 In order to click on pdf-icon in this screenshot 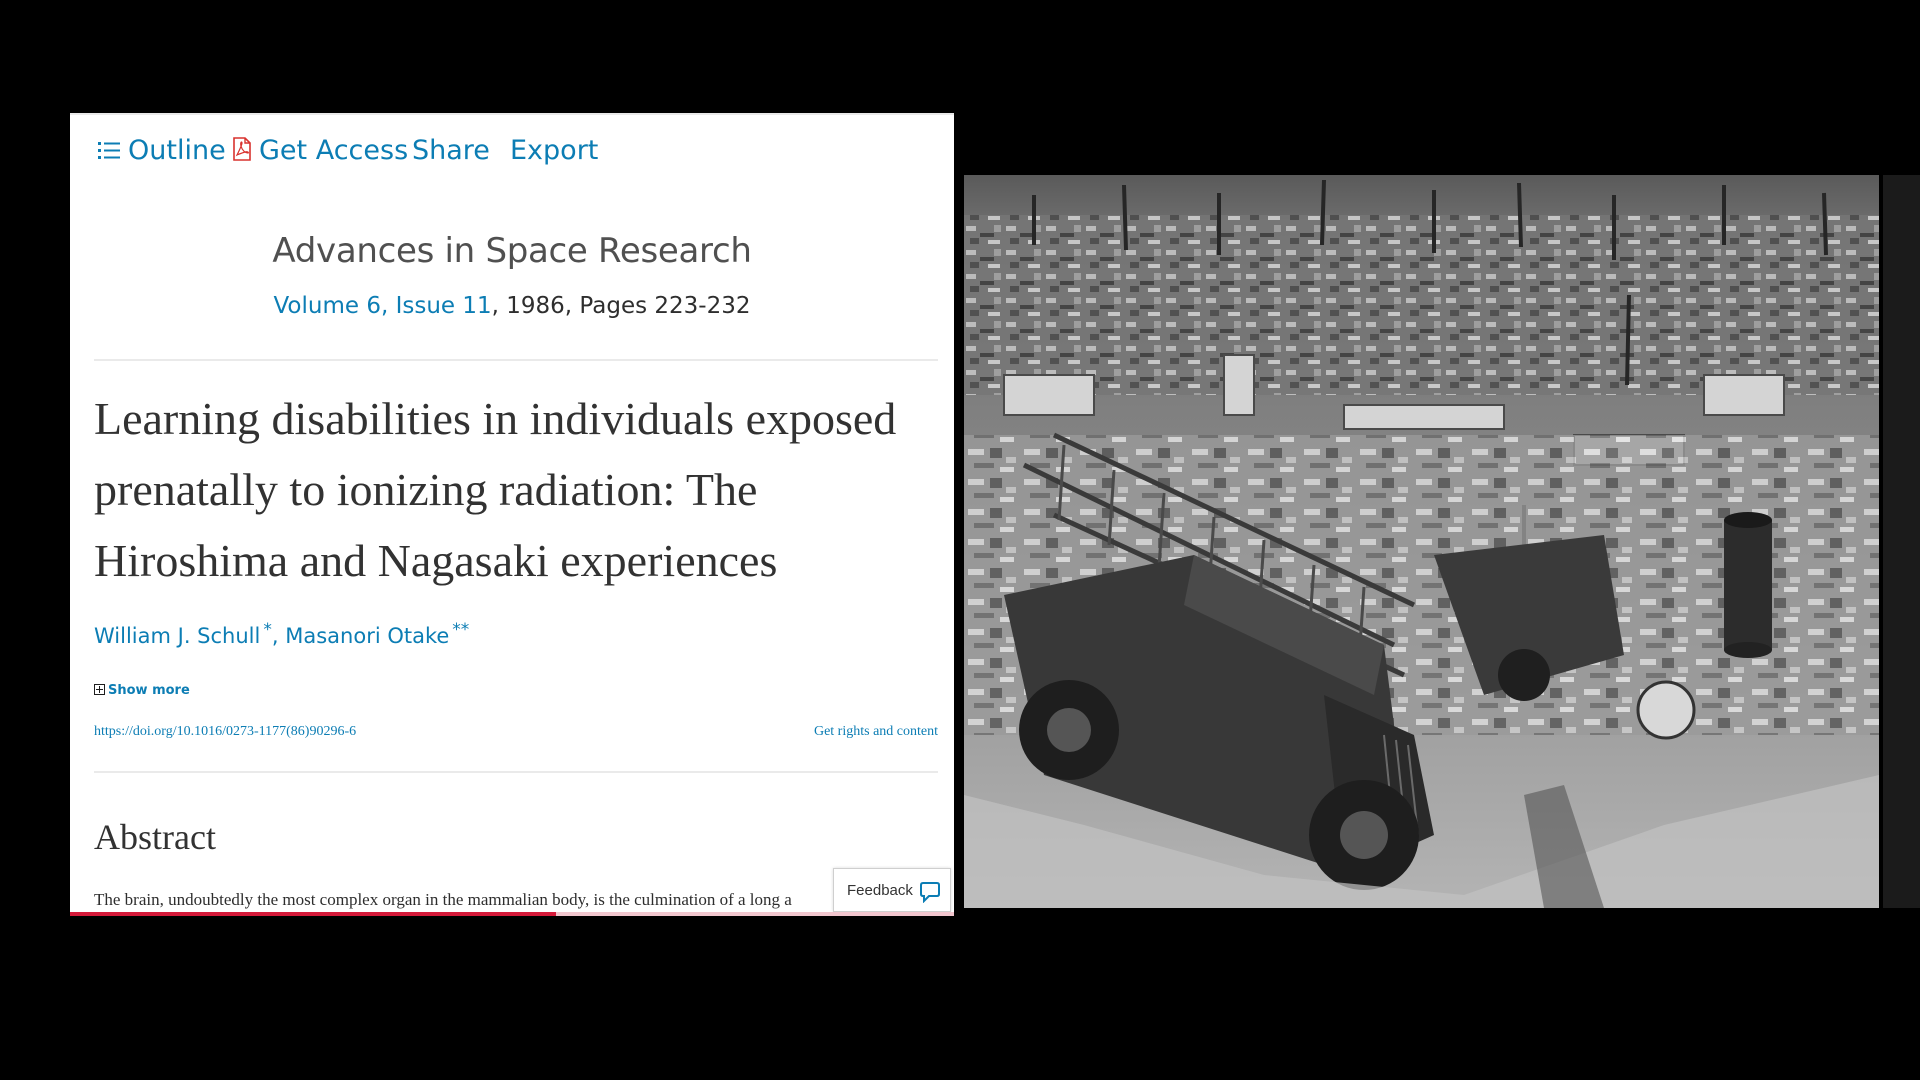, I will do `click(242, 149)`.